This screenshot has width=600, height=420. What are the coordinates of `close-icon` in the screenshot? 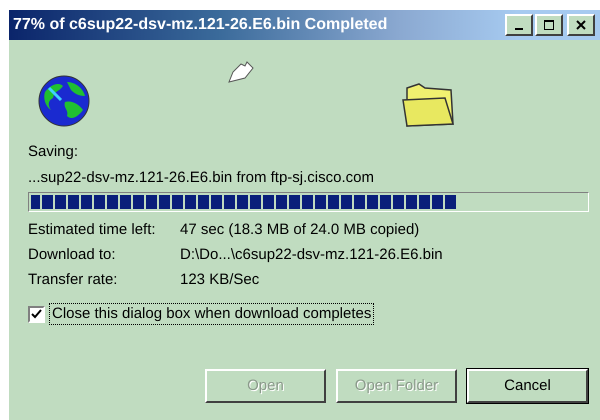 It's located at (581, 25).